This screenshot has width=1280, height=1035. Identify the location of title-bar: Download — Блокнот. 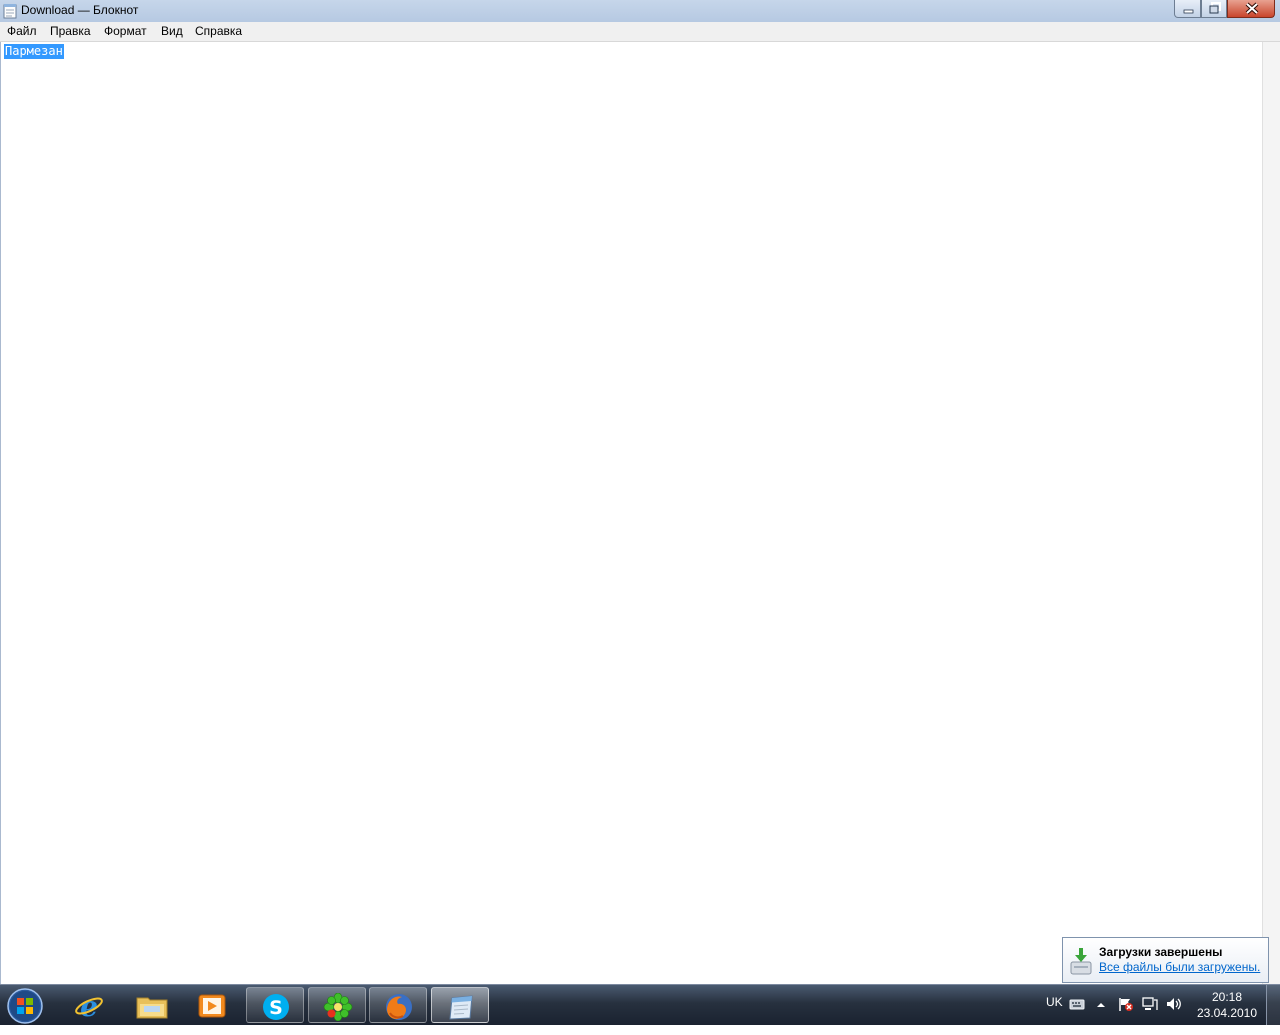
(640, 11).